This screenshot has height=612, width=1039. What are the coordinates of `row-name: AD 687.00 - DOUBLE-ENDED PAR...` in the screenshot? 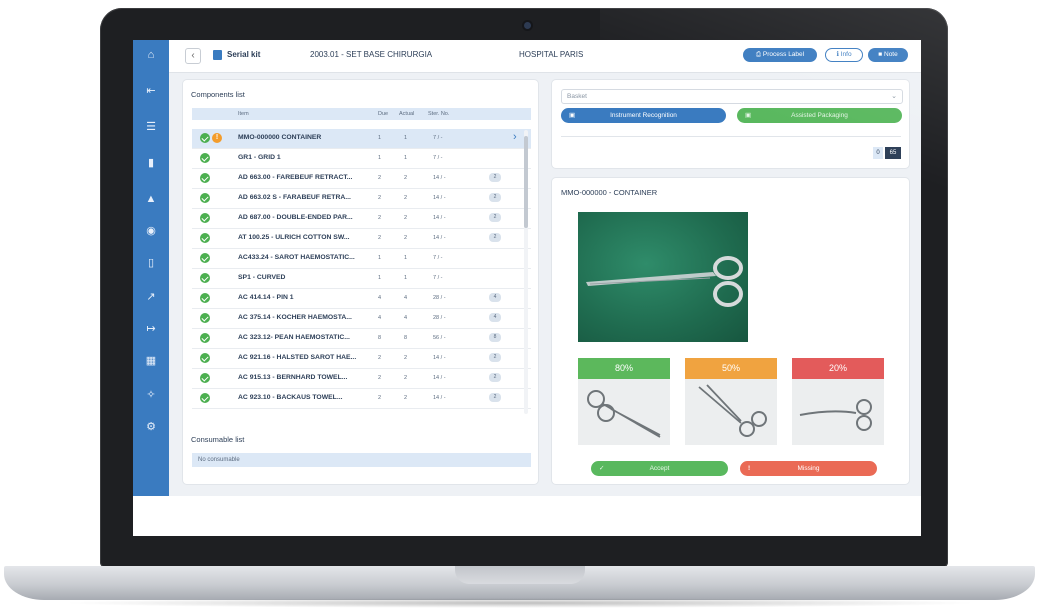 It's located at (295, 217).